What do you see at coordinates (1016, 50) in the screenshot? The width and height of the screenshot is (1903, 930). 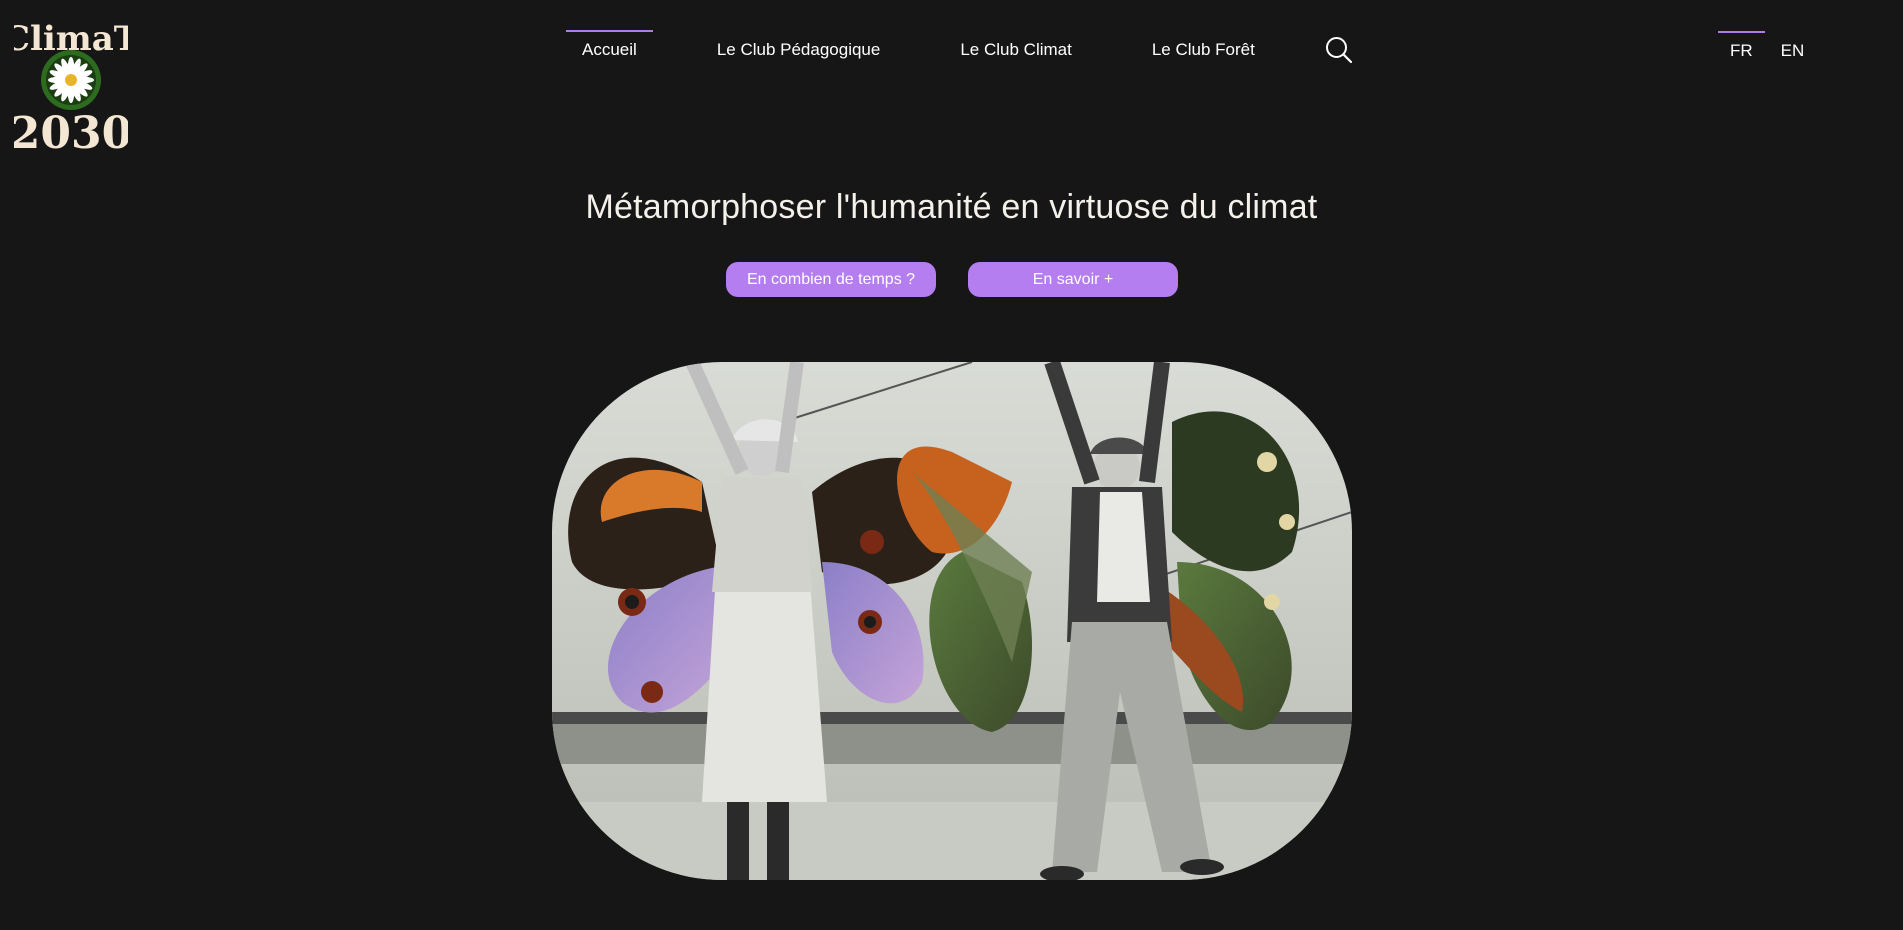 I see `nav-item-club-climat: Le Club Climat` at bounding box center [1016, 50].